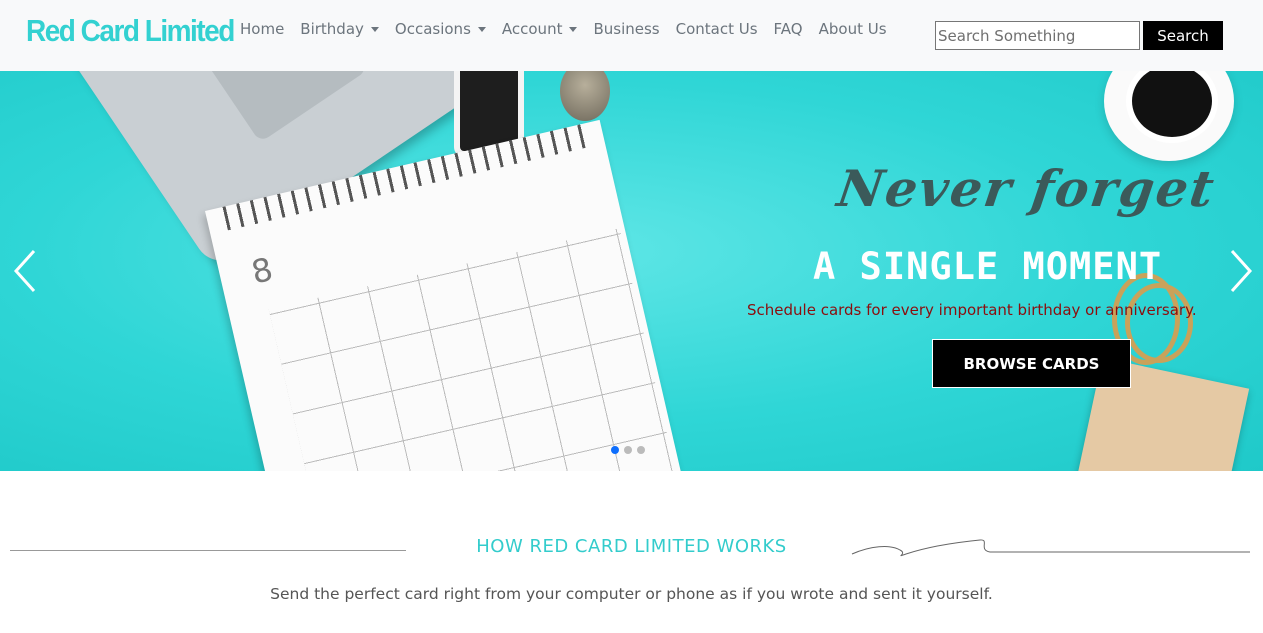 This screenshot has width=1263, height=633. I want to click on nav-item-business: Business, so click(626, 29).